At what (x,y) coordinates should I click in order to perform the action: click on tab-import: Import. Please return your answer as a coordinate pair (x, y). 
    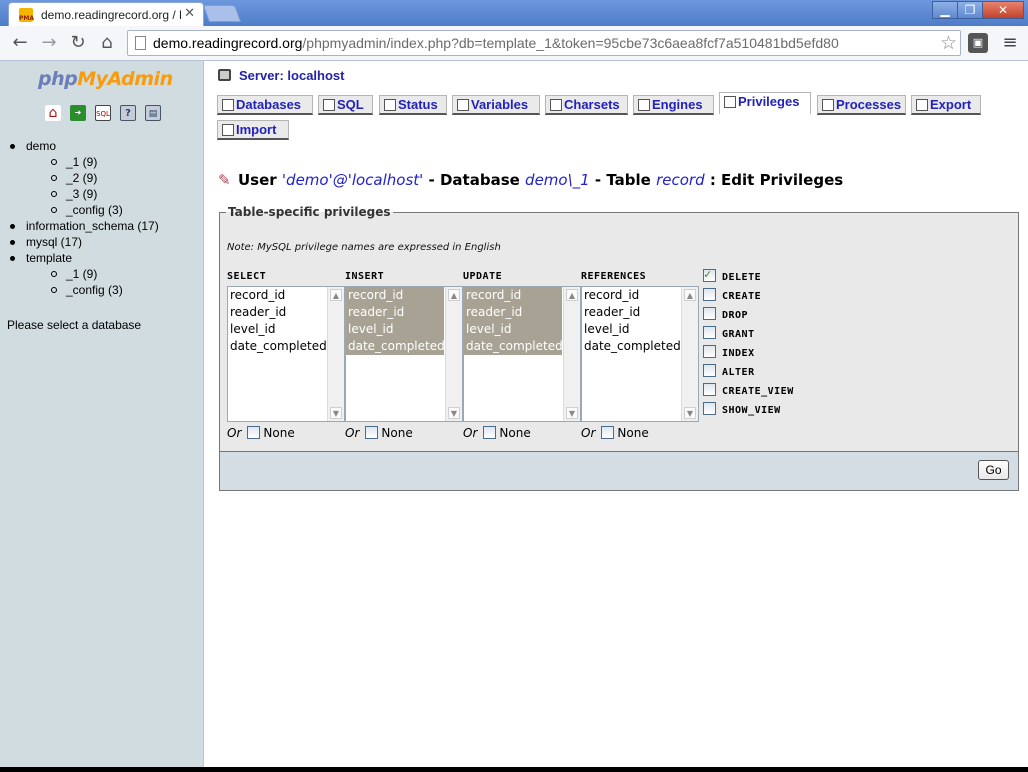
    Looking at the image, I should click on (253, 130).